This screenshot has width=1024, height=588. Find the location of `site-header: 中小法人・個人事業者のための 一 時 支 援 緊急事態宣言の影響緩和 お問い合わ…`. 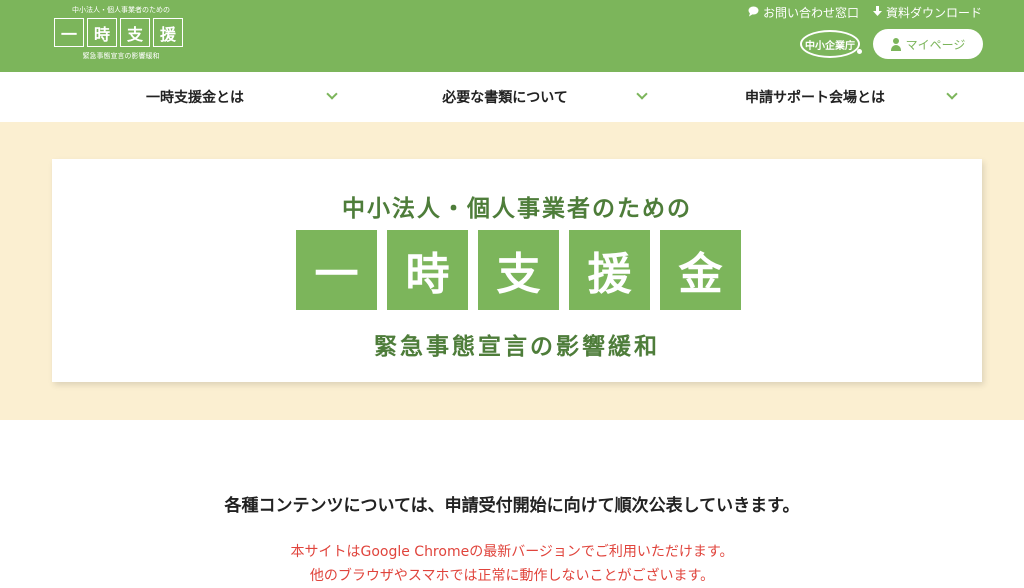

site-header: 中小法人・個人事業者のための 一 時 支 援 緊急事態宣言の影響緩和 お問い合わ… is located at coordinates (512, 36).